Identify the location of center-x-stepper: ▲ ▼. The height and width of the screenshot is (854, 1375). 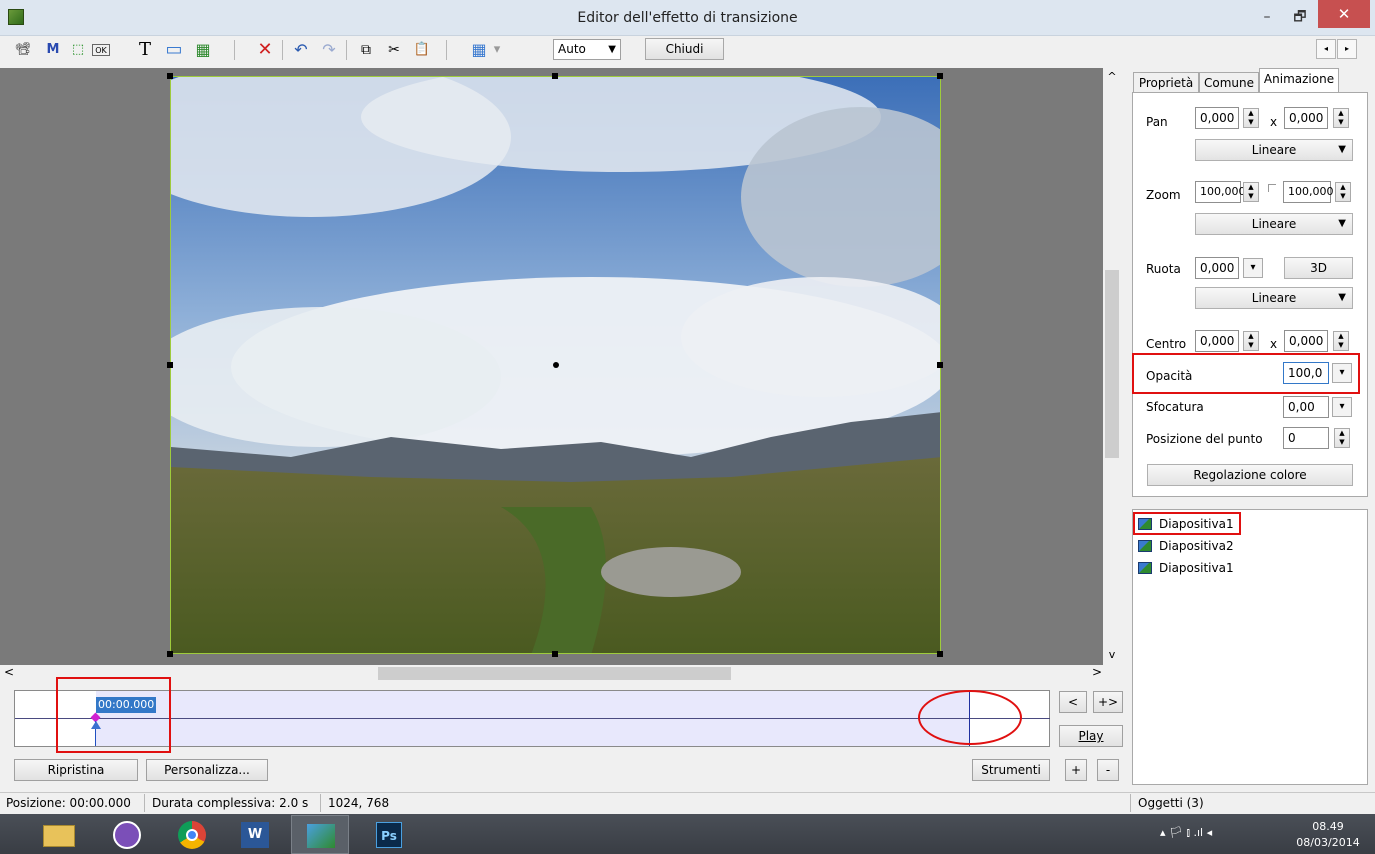
(1251, 341).